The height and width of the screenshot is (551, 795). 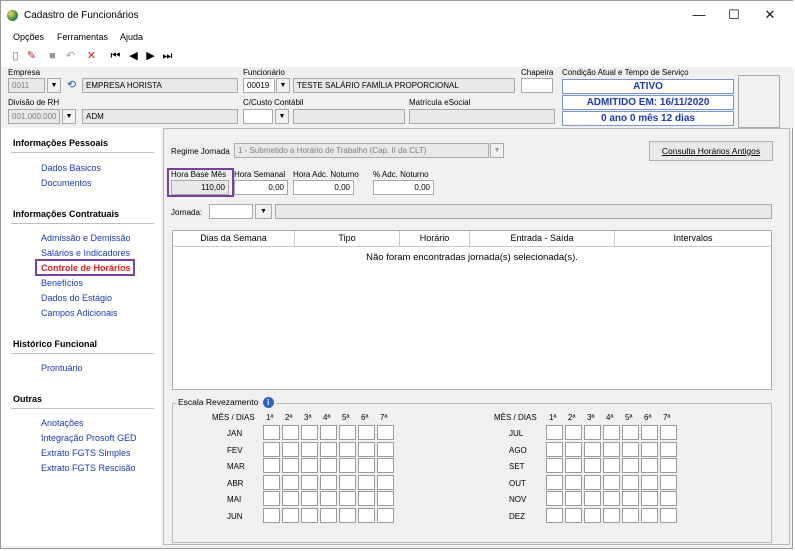 I want to click on sidebar-item-admissao-demissao: Admissão e Demissão, so click(x=86, y=238).